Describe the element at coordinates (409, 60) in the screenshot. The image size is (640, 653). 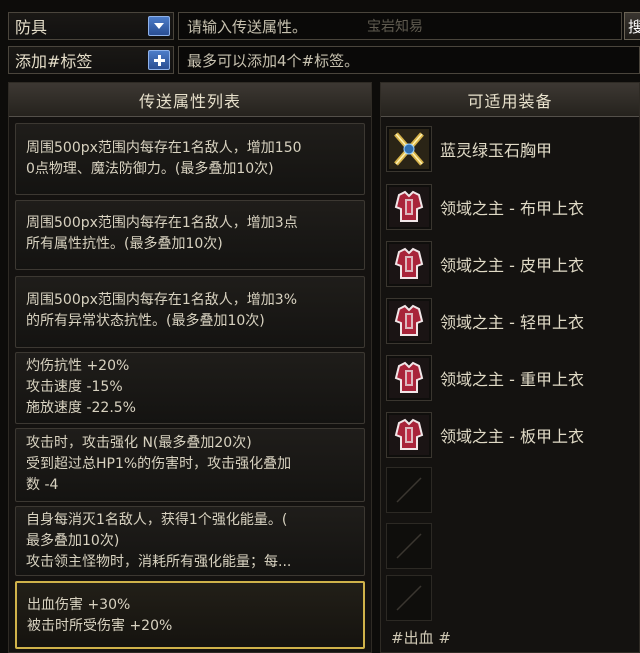
I see `tag-input: 最多可以添加4个#标签。` at that location.